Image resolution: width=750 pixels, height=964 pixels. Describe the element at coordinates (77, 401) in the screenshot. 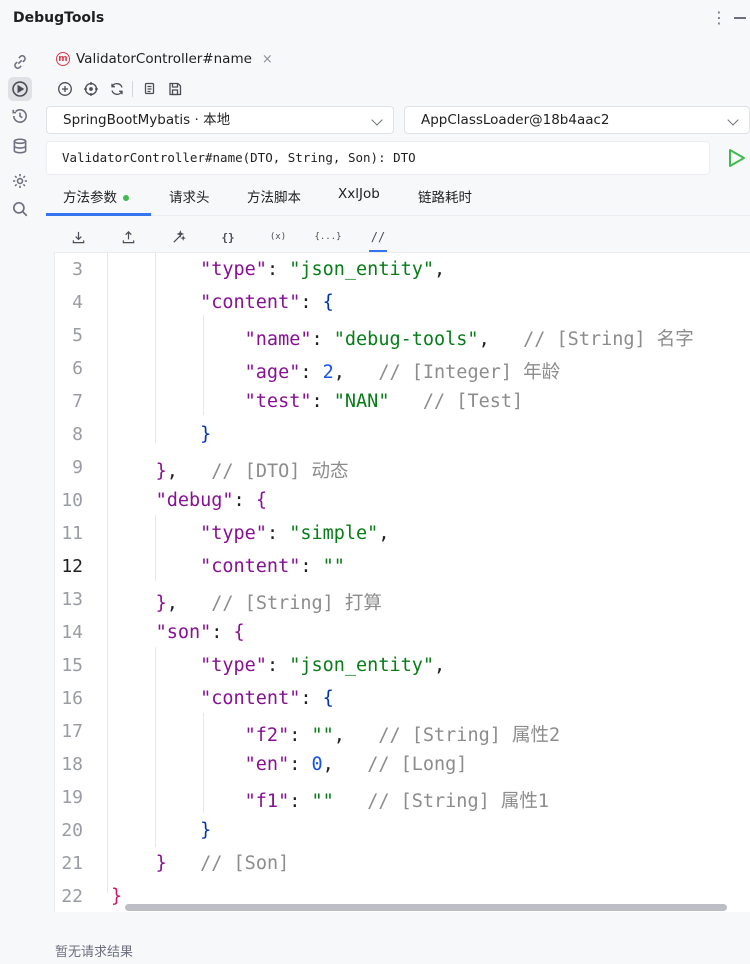

I see `line-number: 7` at that location.